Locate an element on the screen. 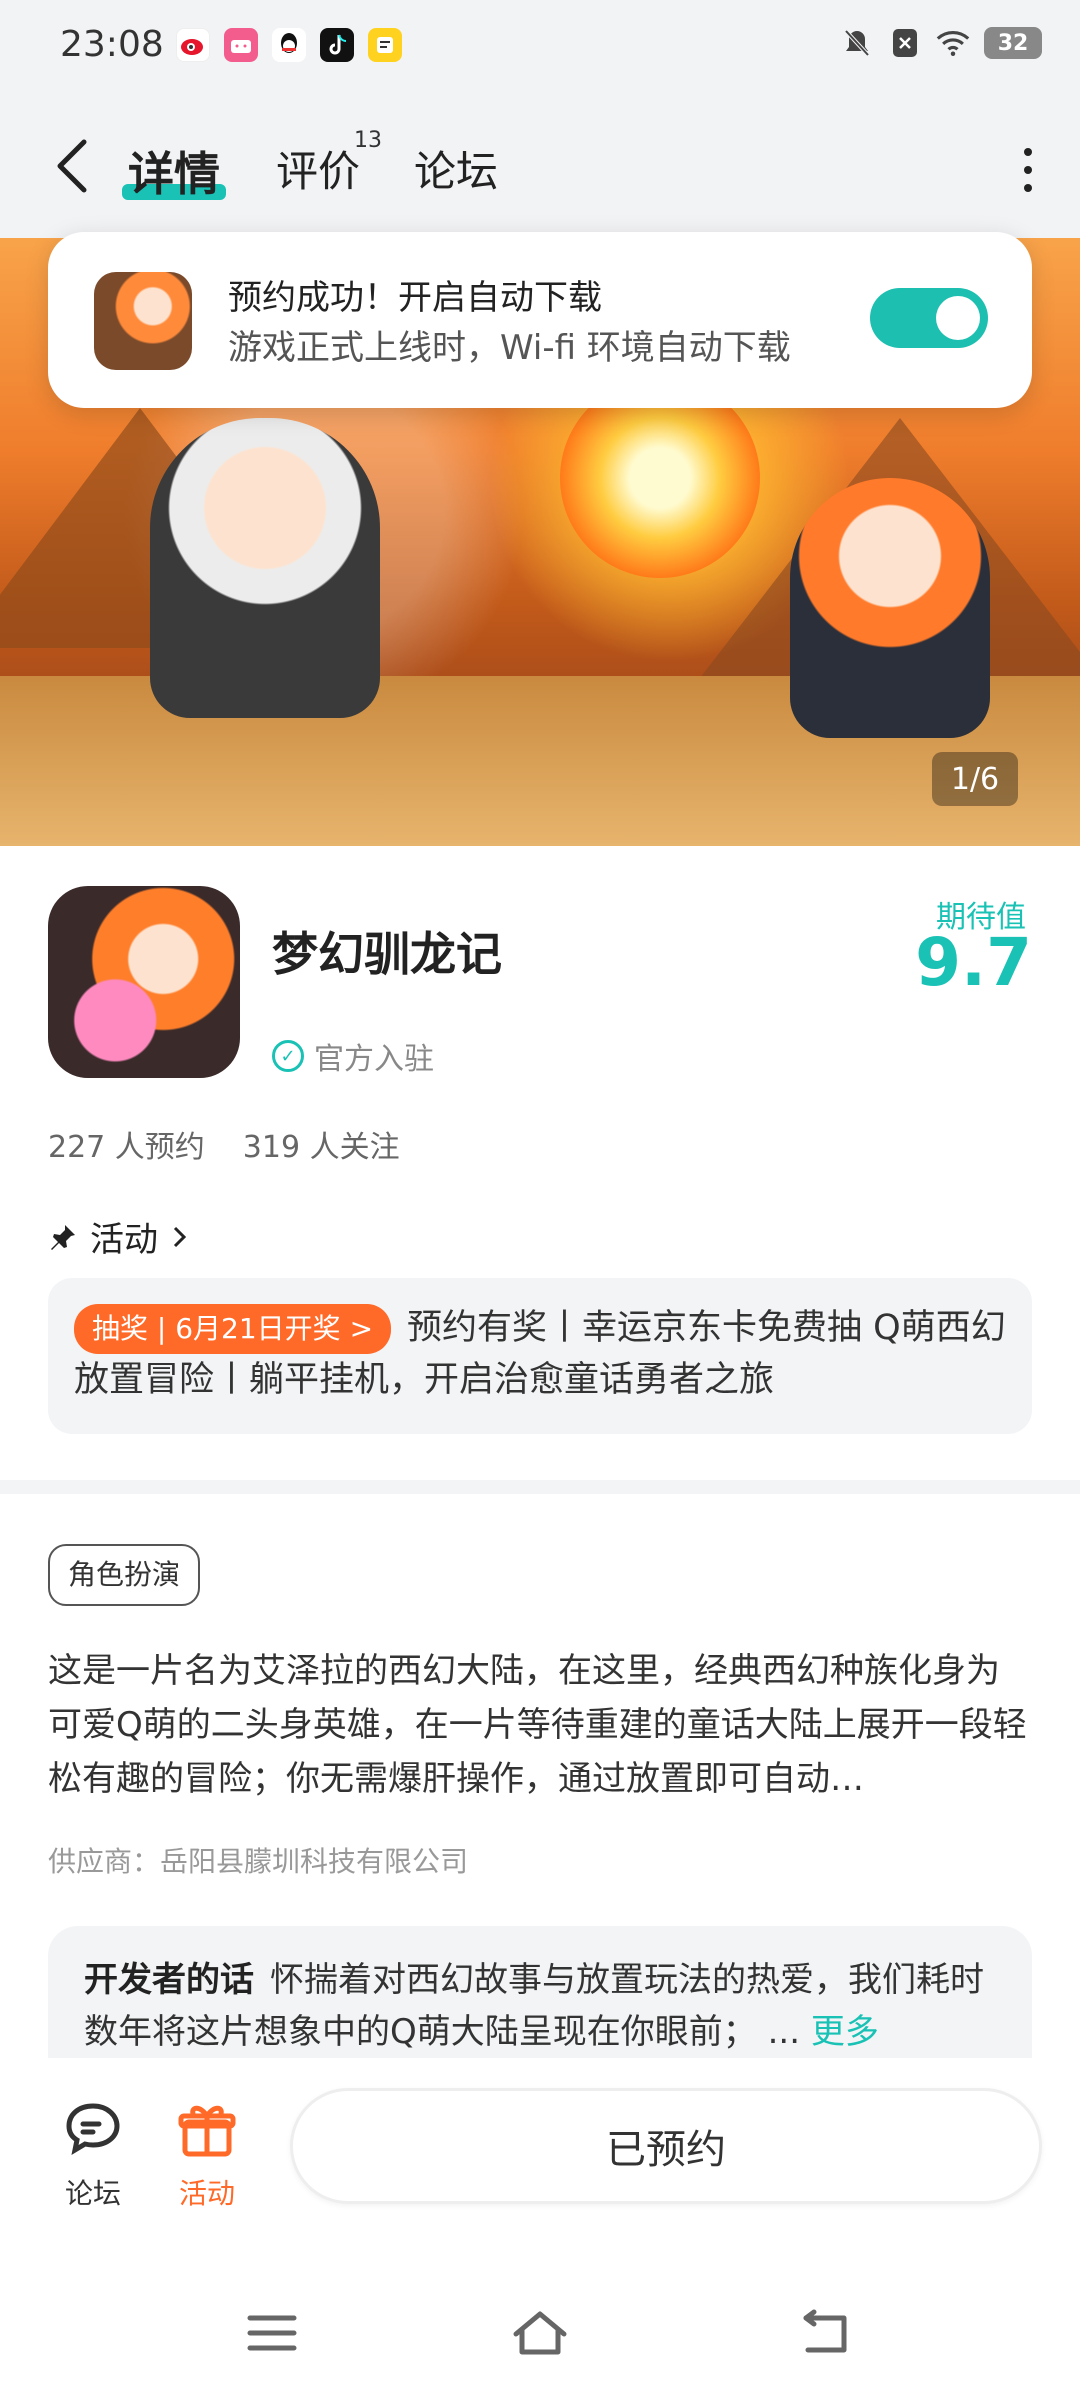  banner-character-hooded is located at coordinates (265, 568).